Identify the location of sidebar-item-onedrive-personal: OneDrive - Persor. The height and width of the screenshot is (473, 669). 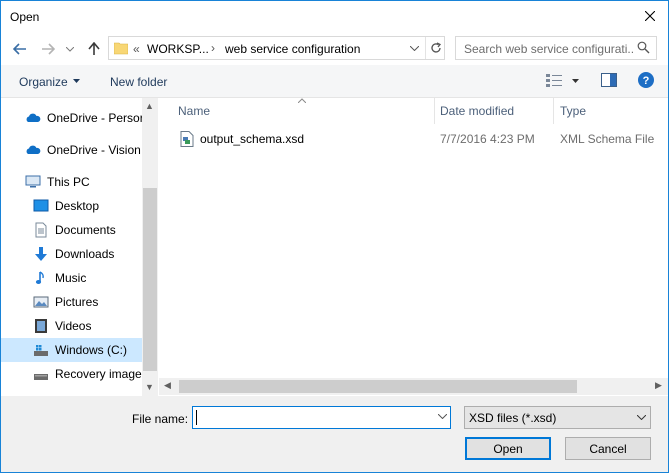
(71, 118).